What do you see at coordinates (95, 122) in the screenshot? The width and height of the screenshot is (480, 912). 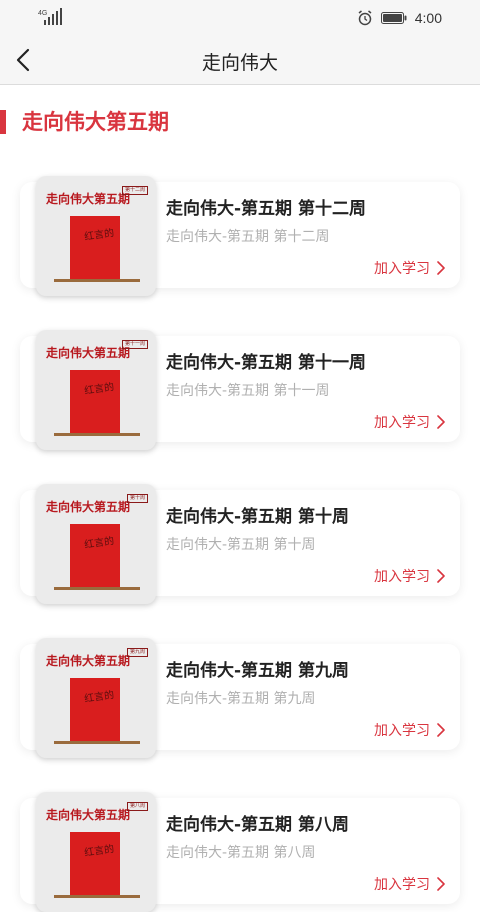 I see `section-title: 走向伟大第五期` at bounding box center [95, 122].